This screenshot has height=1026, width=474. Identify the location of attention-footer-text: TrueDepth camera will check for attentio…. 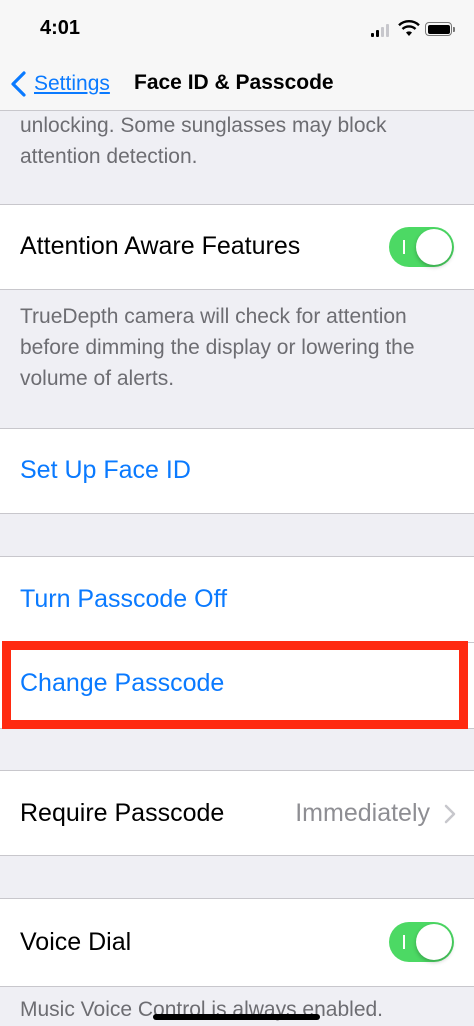
(217, 347).